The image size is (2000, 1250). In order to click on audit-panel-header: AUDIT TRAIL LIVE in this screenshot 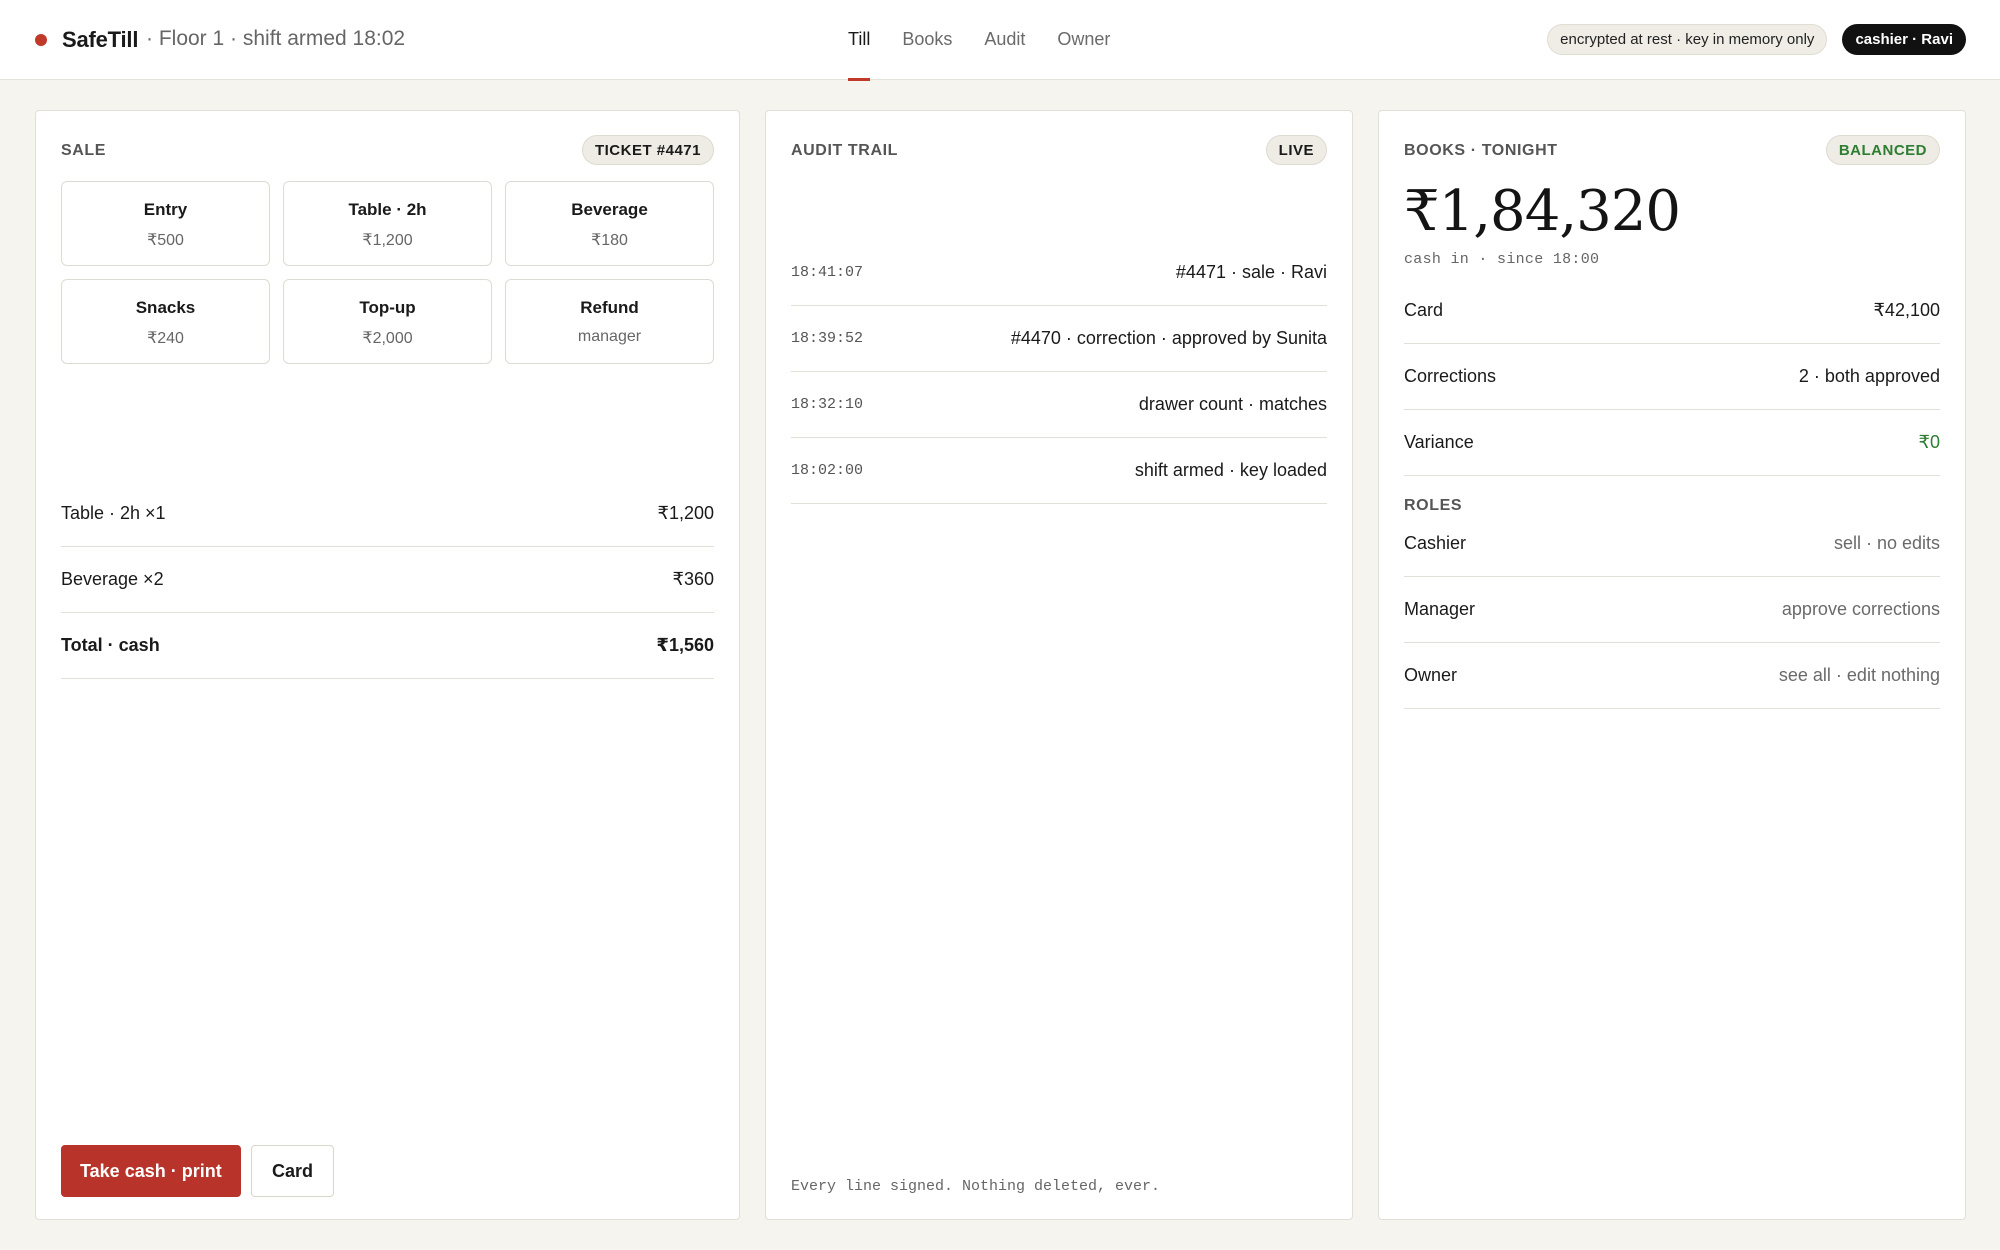, I will do `click(1059, 151)`.